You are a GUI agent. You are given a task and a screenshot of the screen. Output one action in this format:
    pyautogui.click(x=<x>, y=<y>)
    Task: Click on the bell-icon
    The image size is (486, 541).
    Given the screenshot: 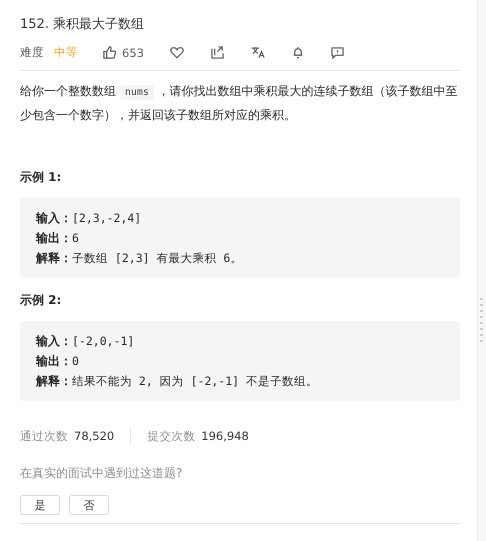 What is the action you would take?
    pyautogui.click(x=298, y=52)
    